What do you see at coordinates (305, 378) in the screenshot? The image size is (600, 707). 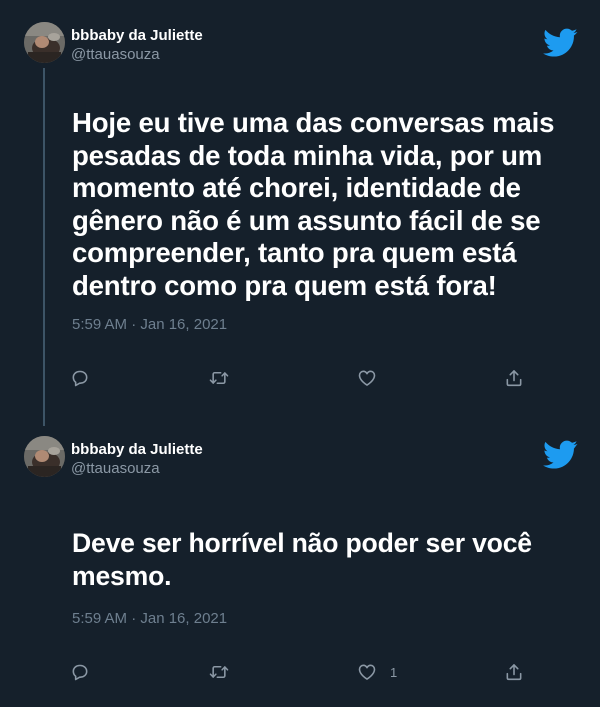 I see `tweet-actions` at bounding box center [305, 378].